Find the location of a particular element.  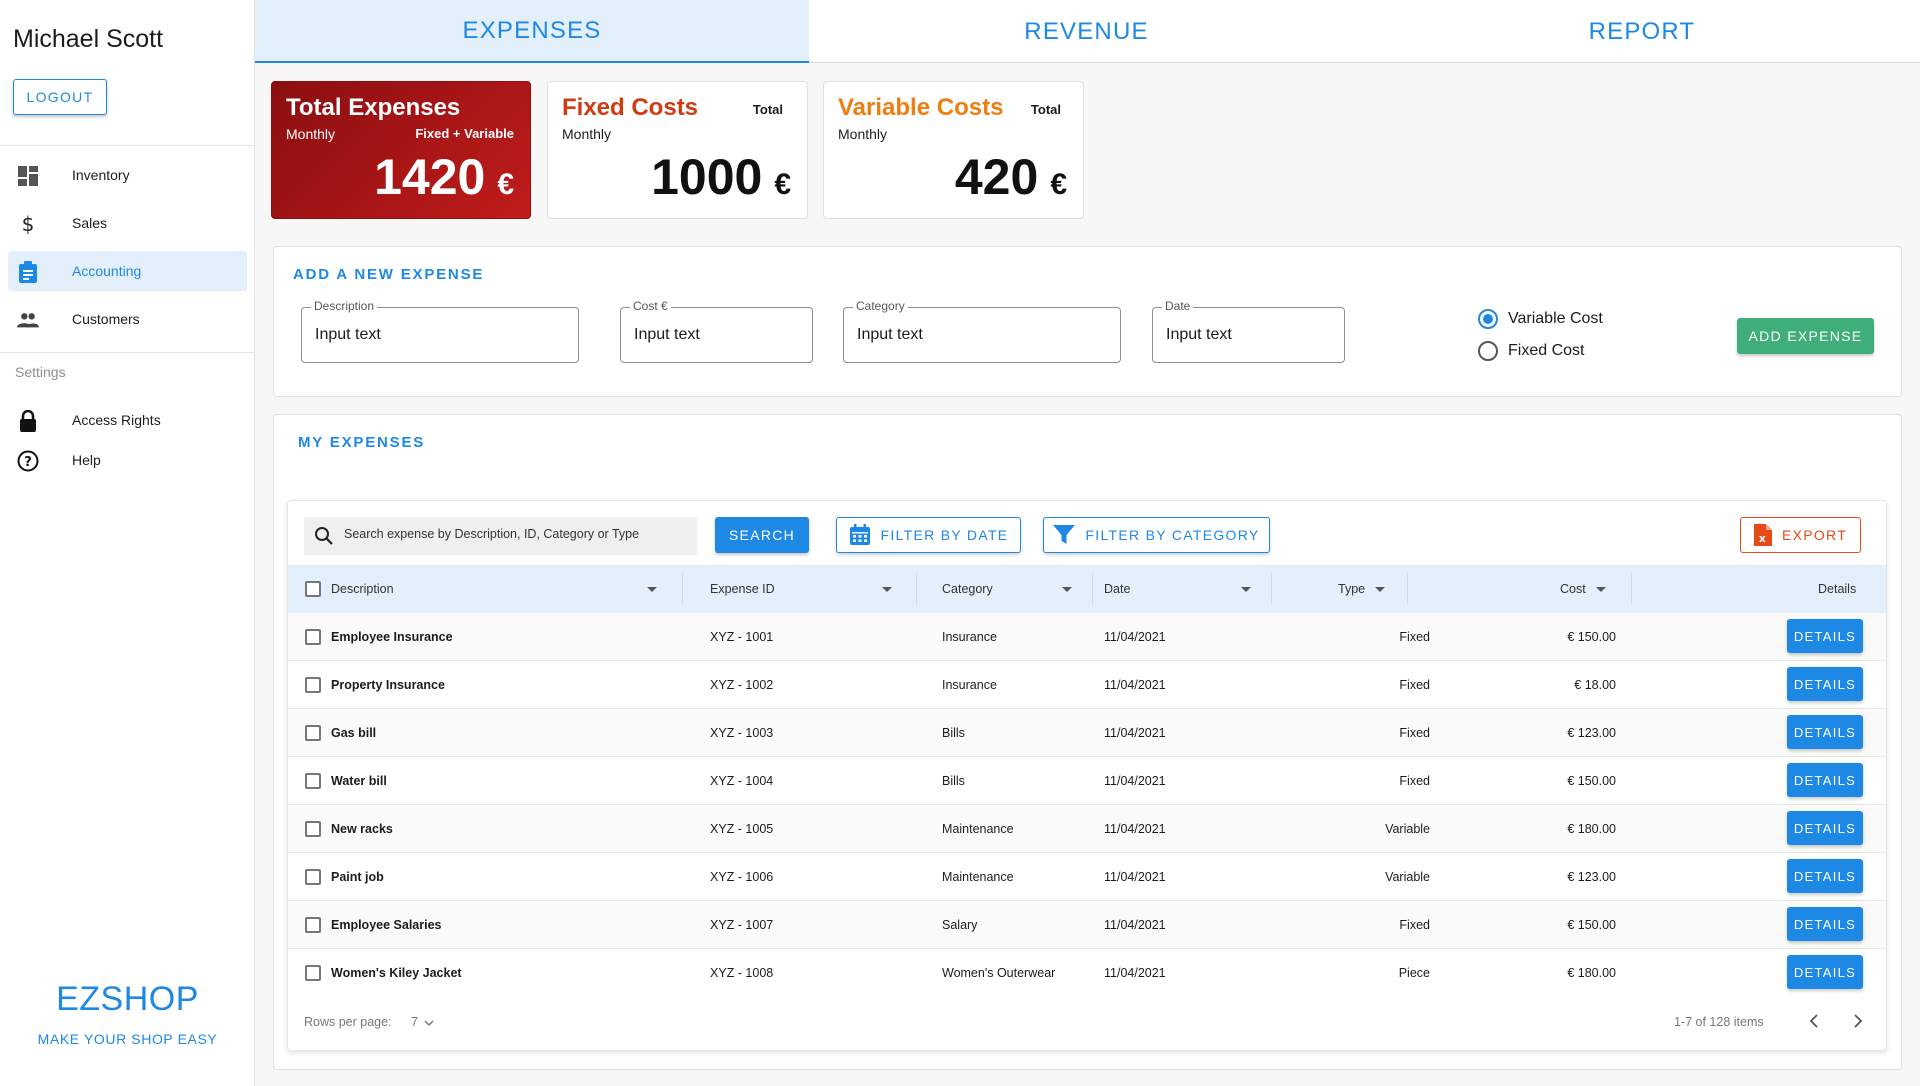

column-header-description: Description is located at coordinates (501, 589).